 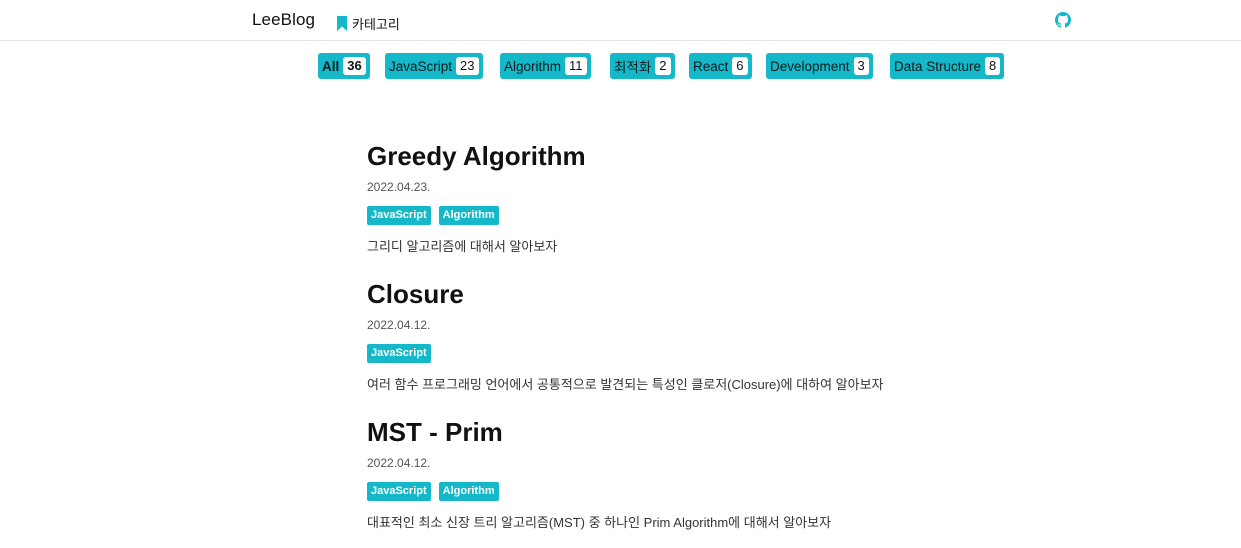 What do you see at coordinates (861, 66) in the screenshot?
I see `category-count: 3` at bounding box center [861, 66].